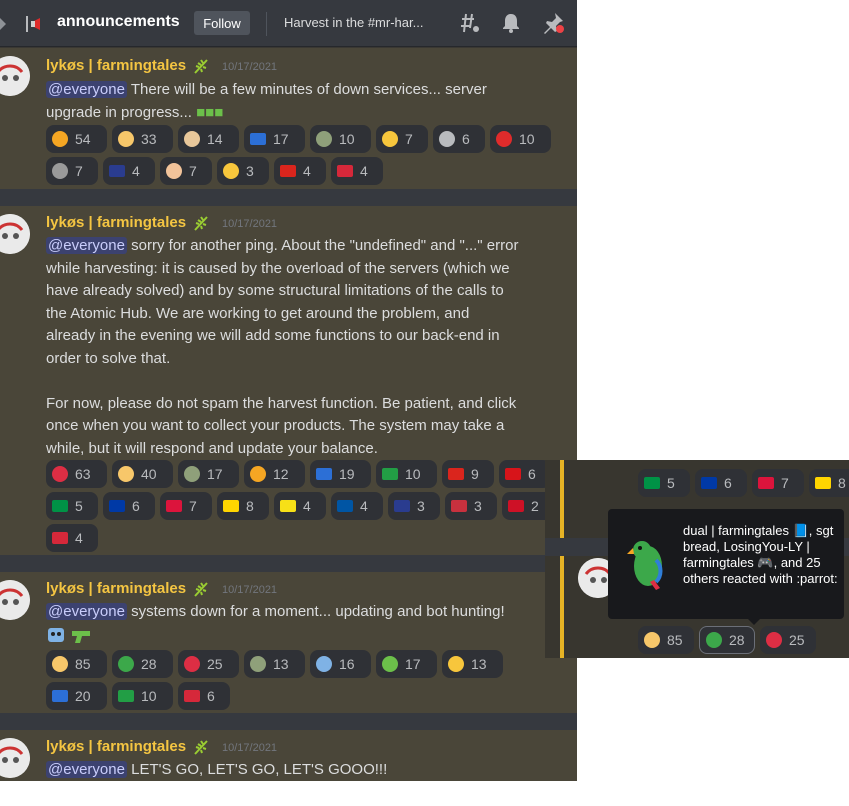  I want to click on reaction-brunei: 4, so click(300, 506).